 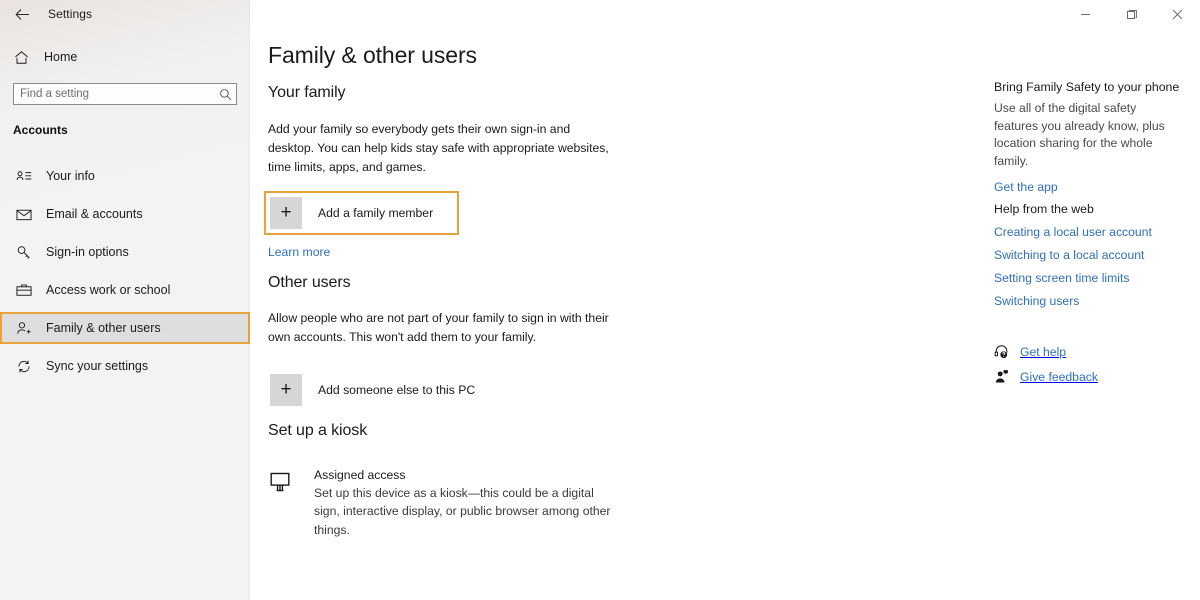 I want to click on sidebar-item-label: Access work or school, so click(x=108, y=290).